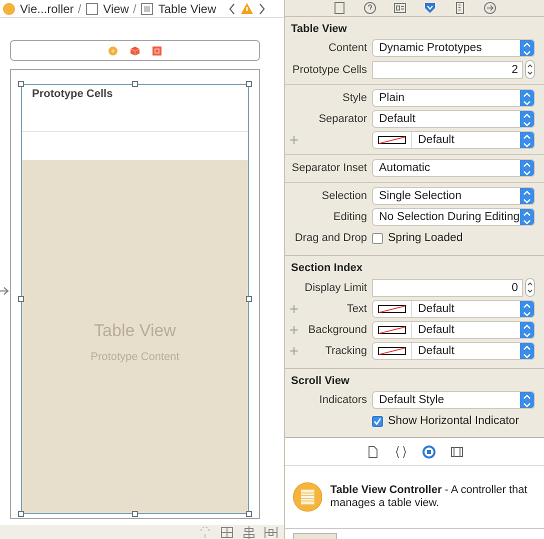 The height and width of the screenshot is (539, 544). Describe the element at coordinates (347, 48) in the screenshot. I see `field-label: Content` at that location.